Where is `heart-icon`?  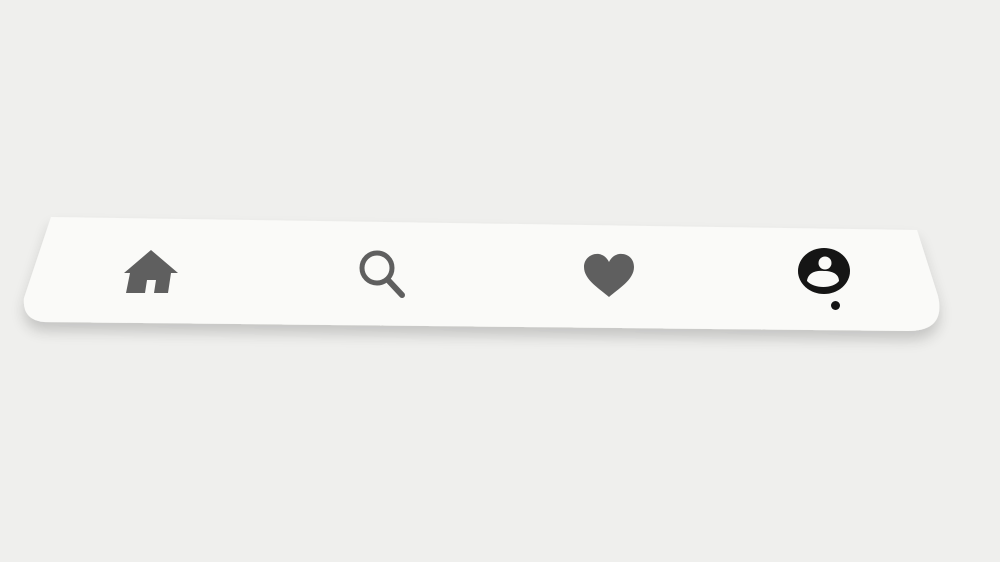 heart-icon is located at coordinates (609, 275).